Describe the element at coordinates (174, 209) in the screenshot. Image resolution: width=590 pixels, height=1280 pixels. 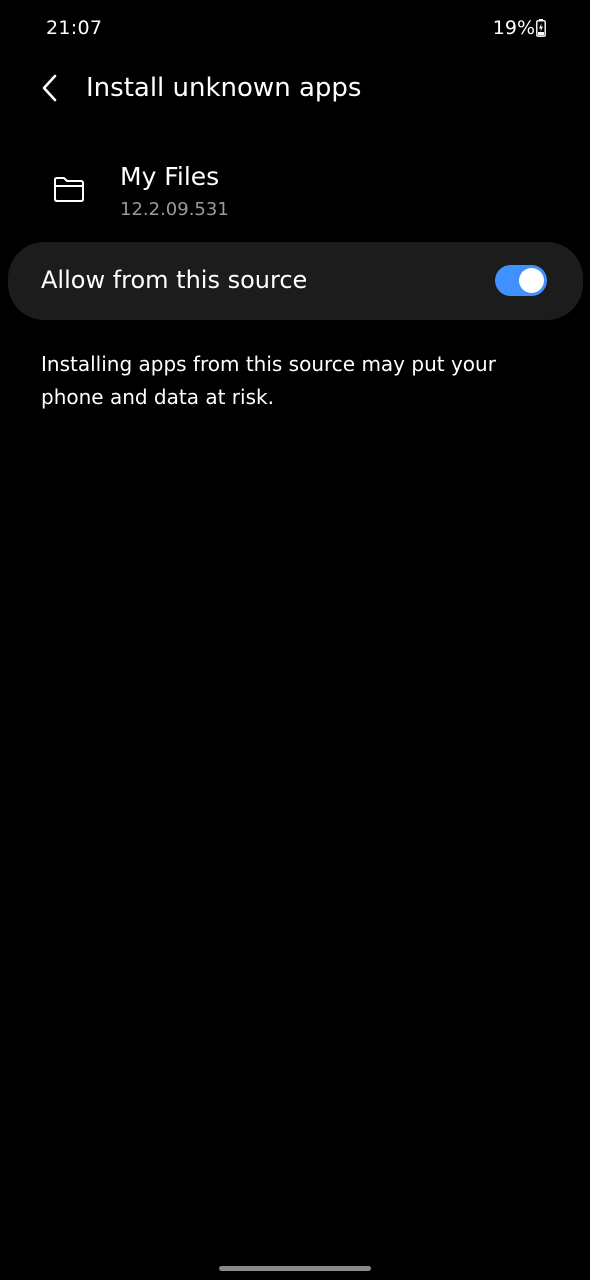
I see `app-version: 12.2.09.531` at that location.